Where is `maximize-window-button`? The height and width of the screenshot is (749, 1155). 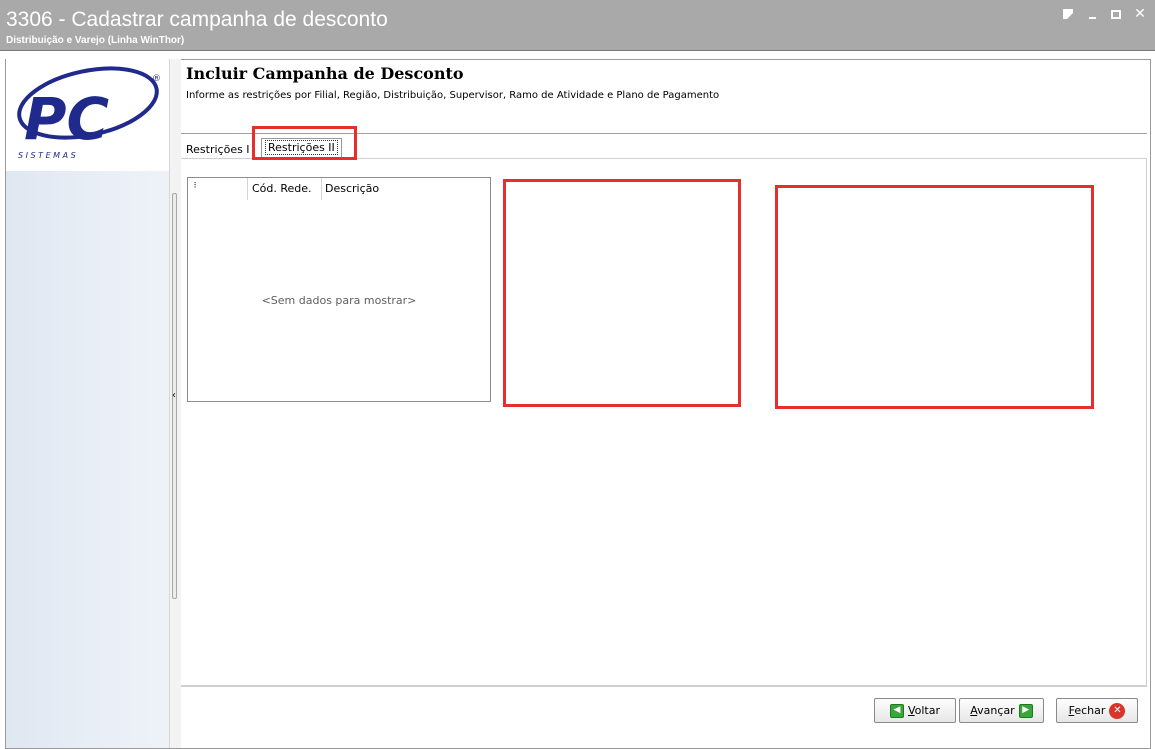 maximize-window-button is located at coordinates (1116, 14).